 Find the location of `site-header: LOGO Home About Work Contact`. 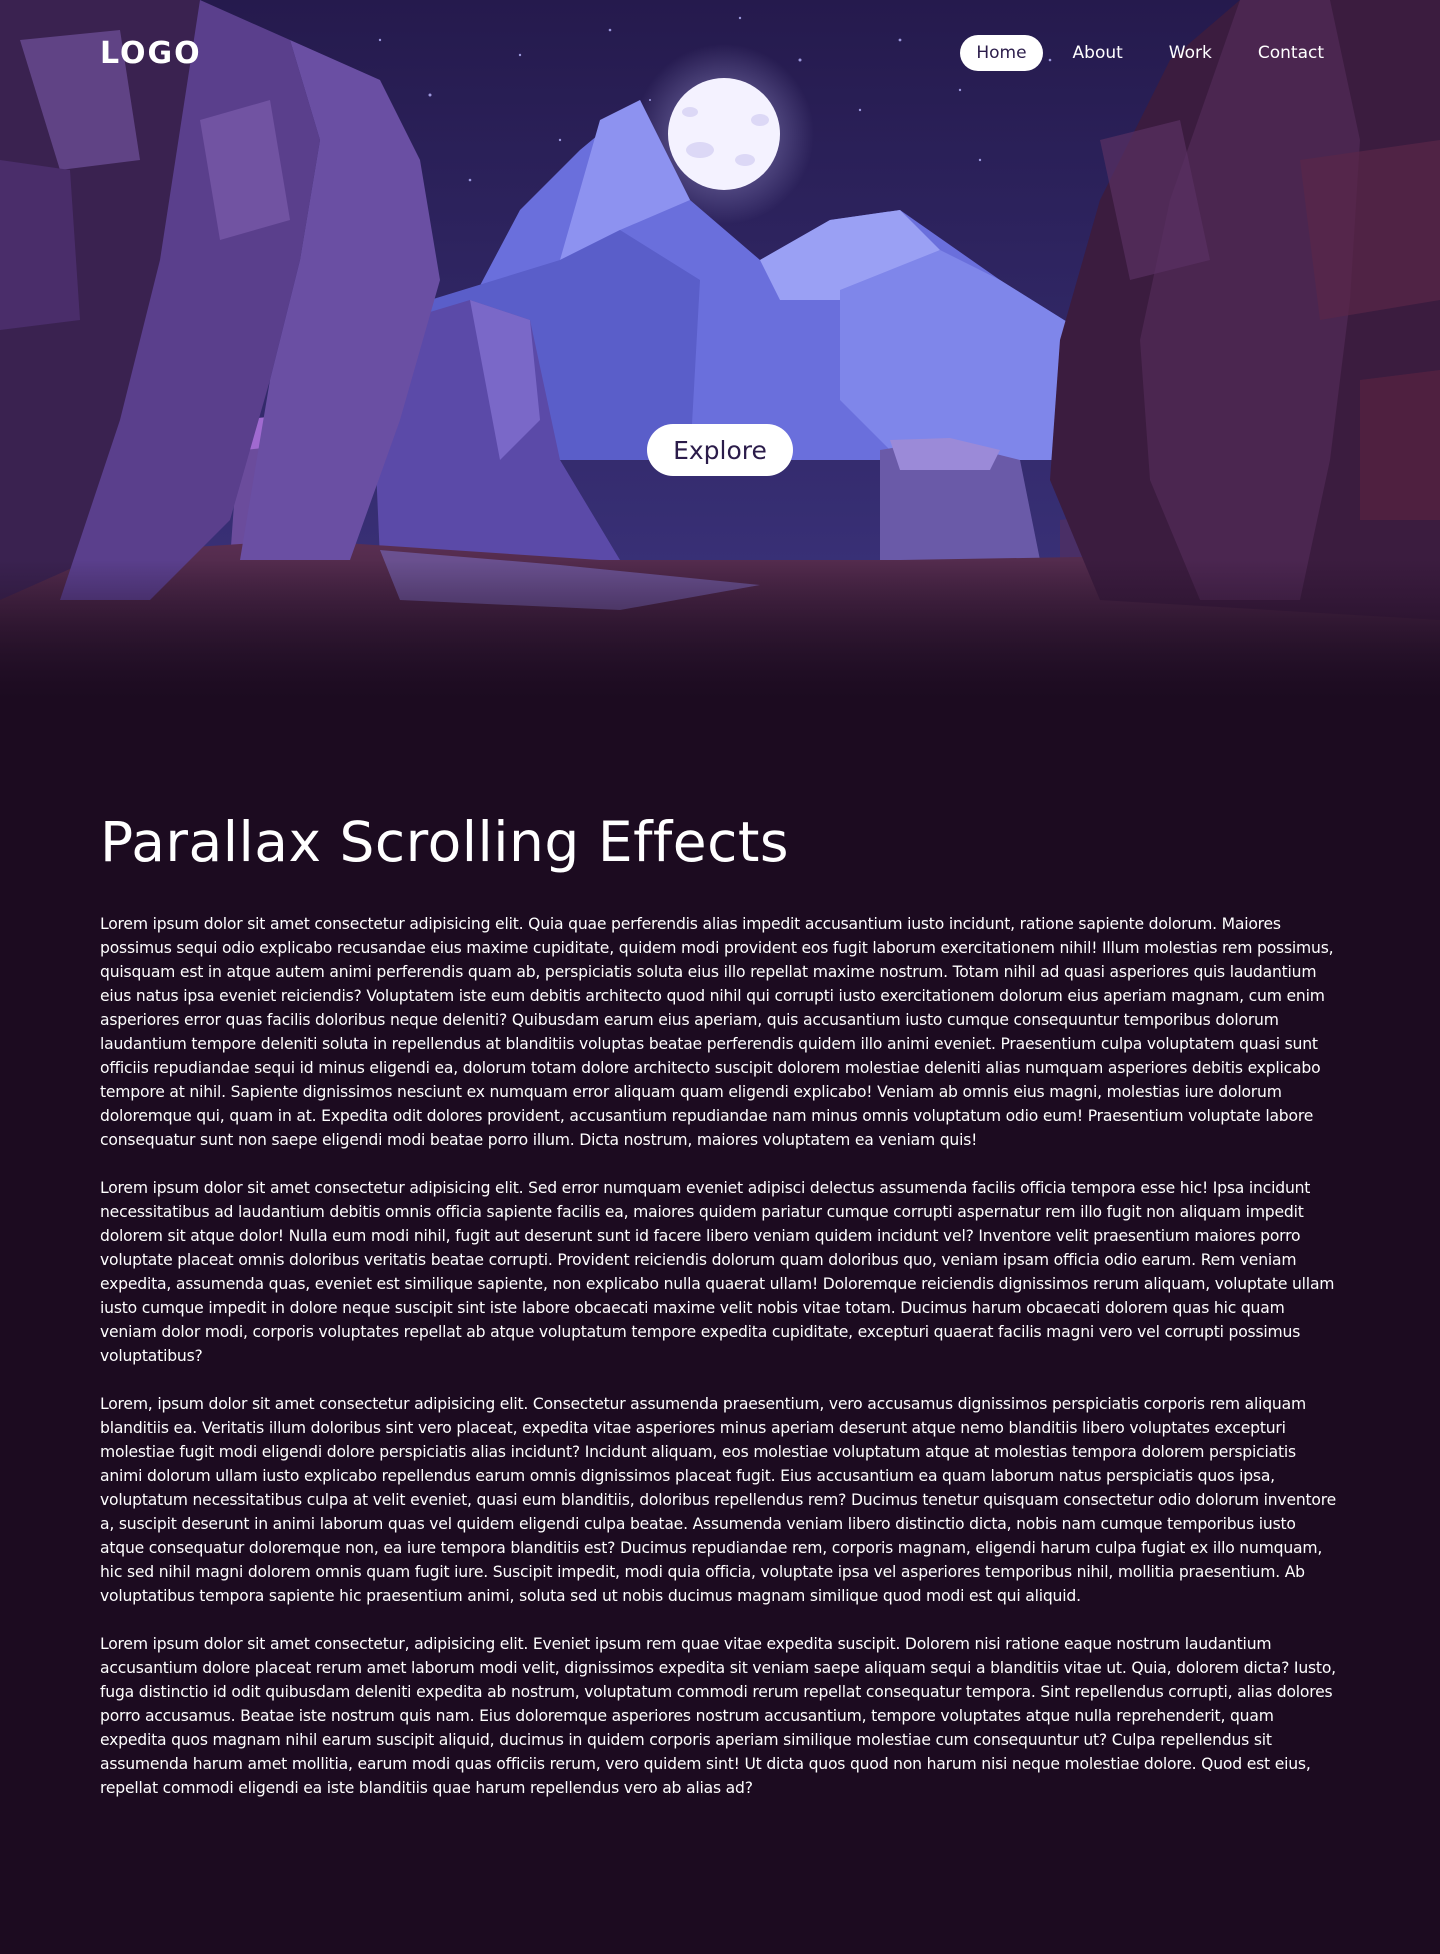

site-header: LOGO Home About Work Contact is located at coordinates (720, 53).